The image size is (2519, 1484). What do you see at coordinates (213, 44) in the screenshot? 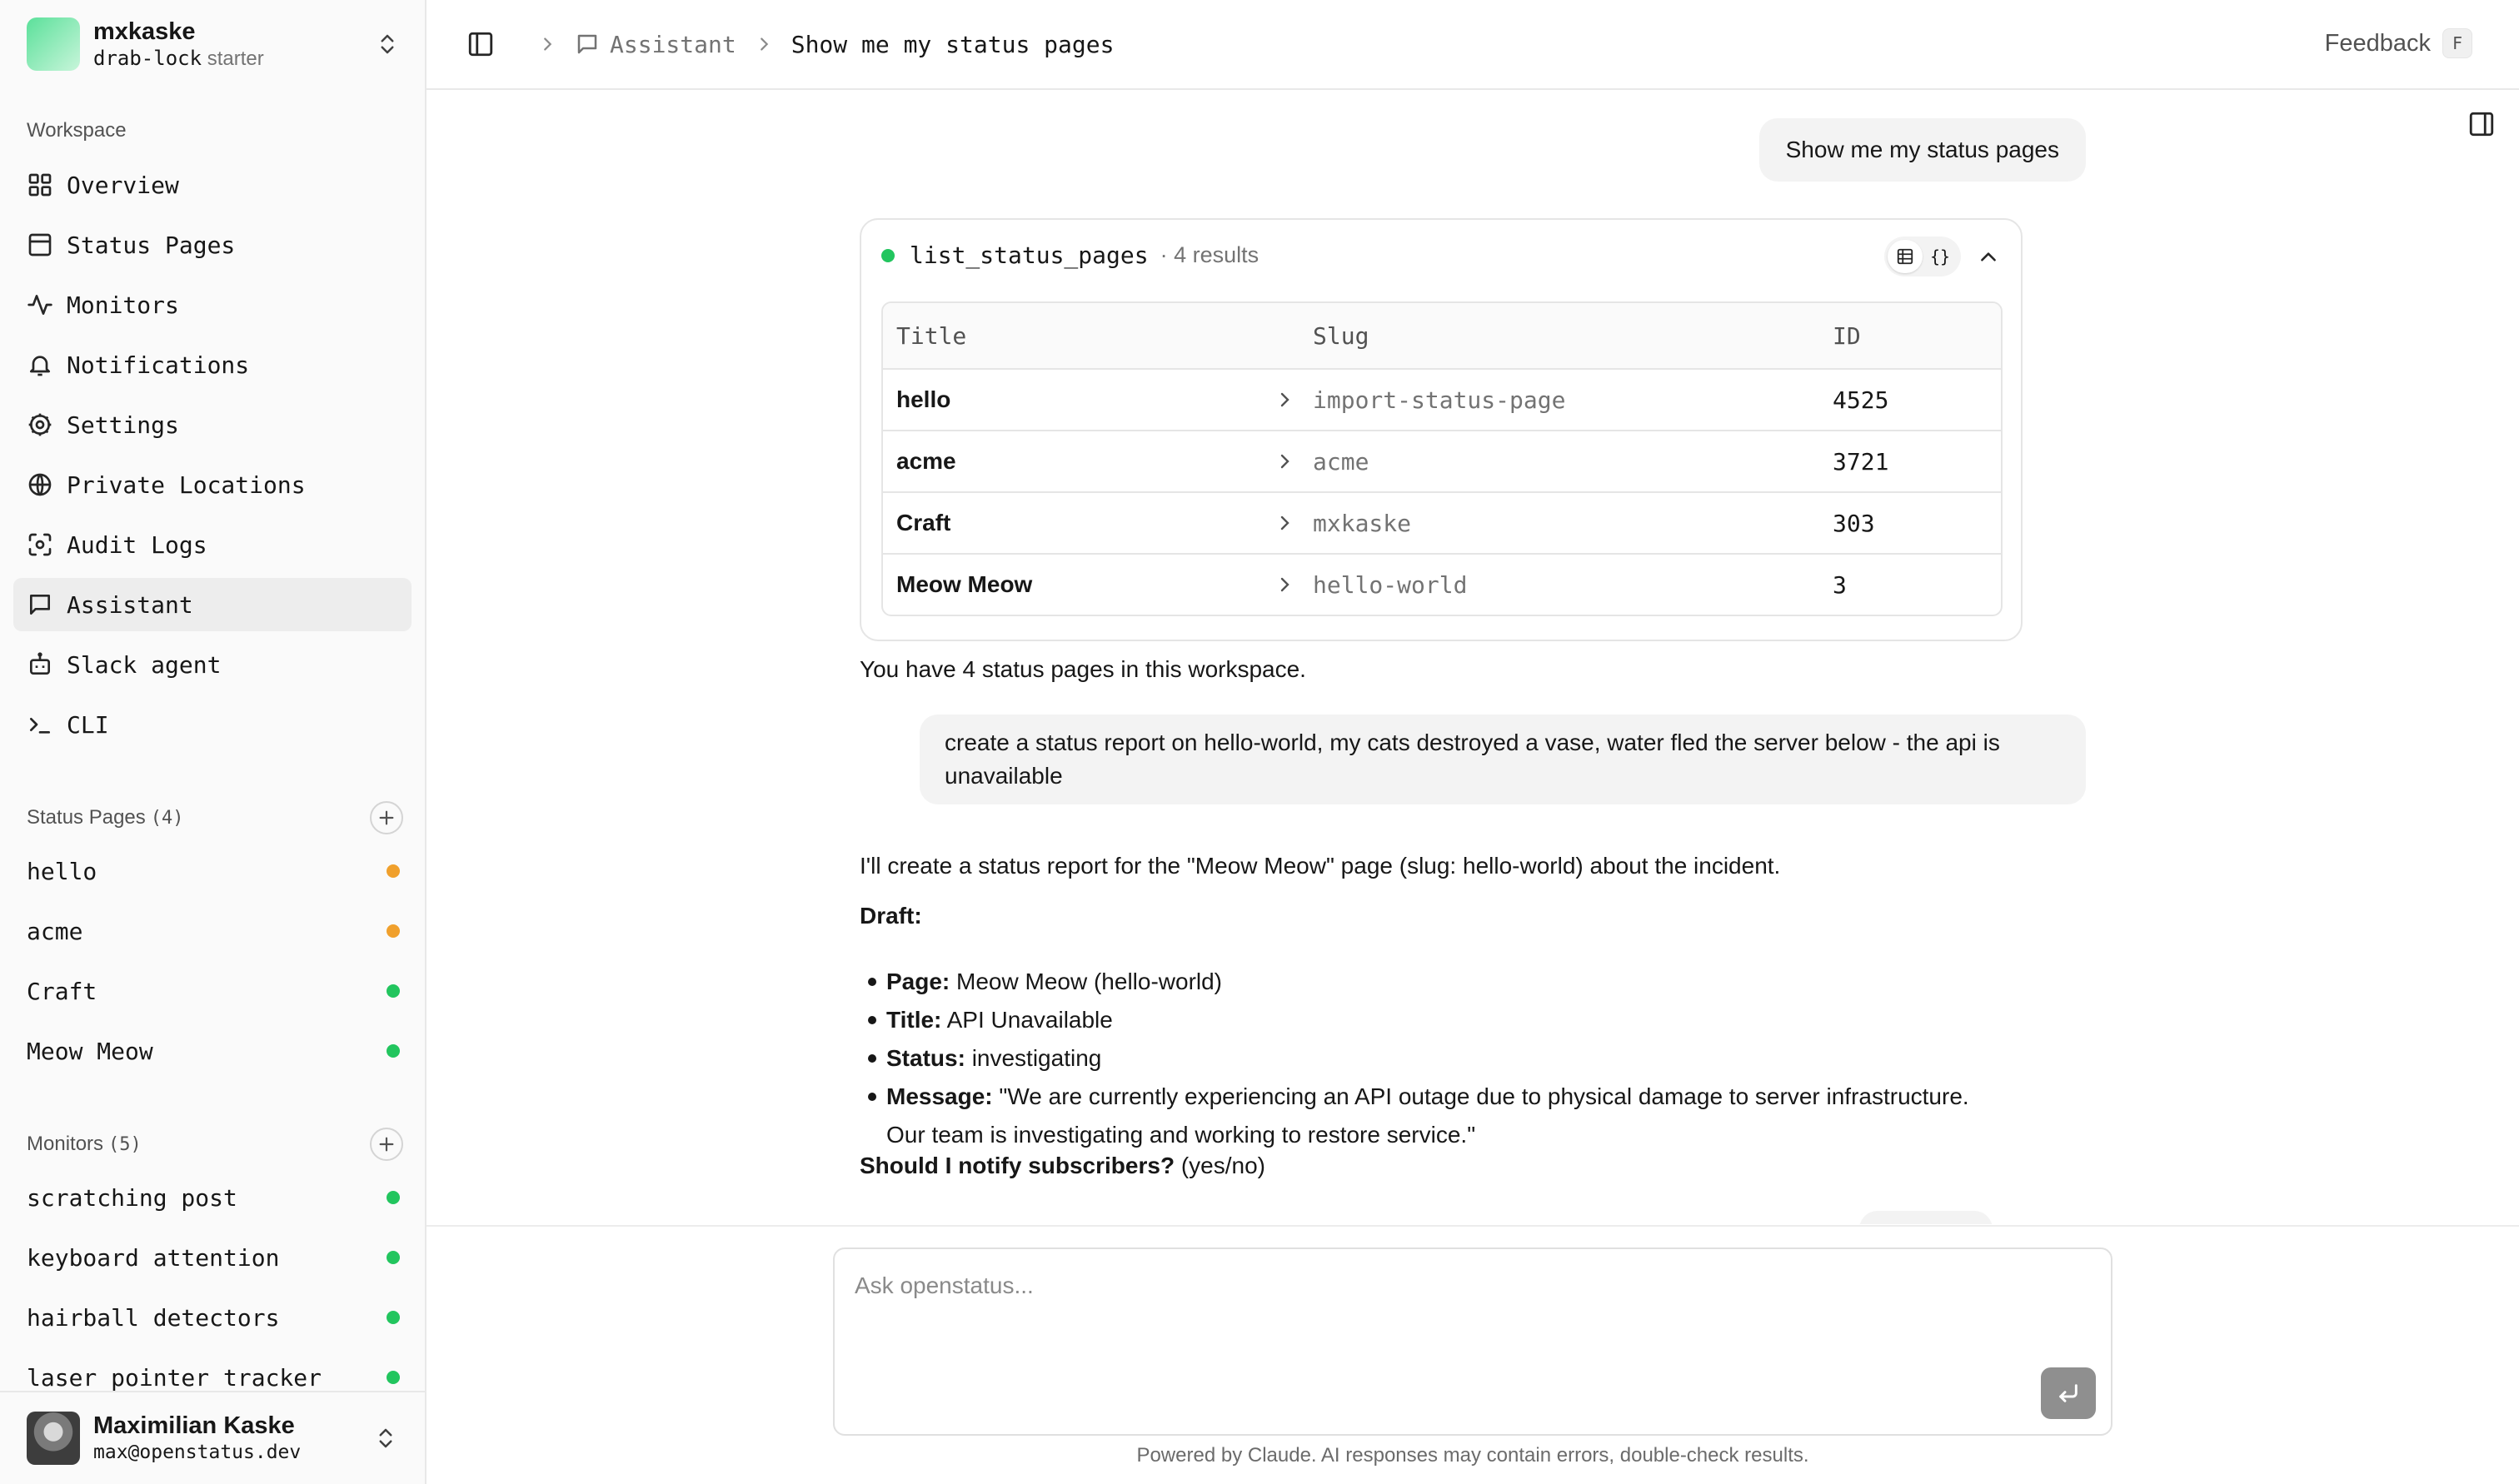
I see `workspace-switcher: mxkaske drab-lock starter` at bounding box center [213, 44].